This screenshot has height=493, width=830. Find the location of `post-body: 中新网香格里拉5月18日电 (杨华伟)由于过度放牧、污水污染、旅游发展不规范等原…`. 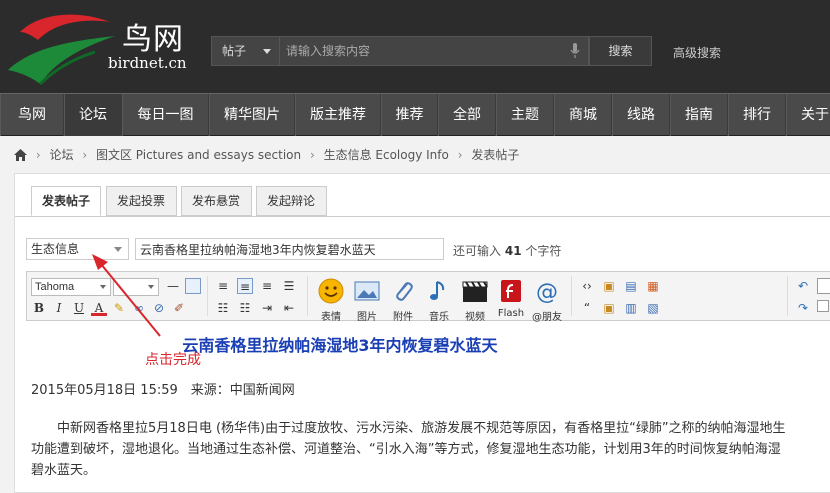

post-body: 中新网香格里拉5月18日电 (杨华伟)由于过度放牧、污水污染、旅游发展不规范等原… is located at coordinates (430, 449).